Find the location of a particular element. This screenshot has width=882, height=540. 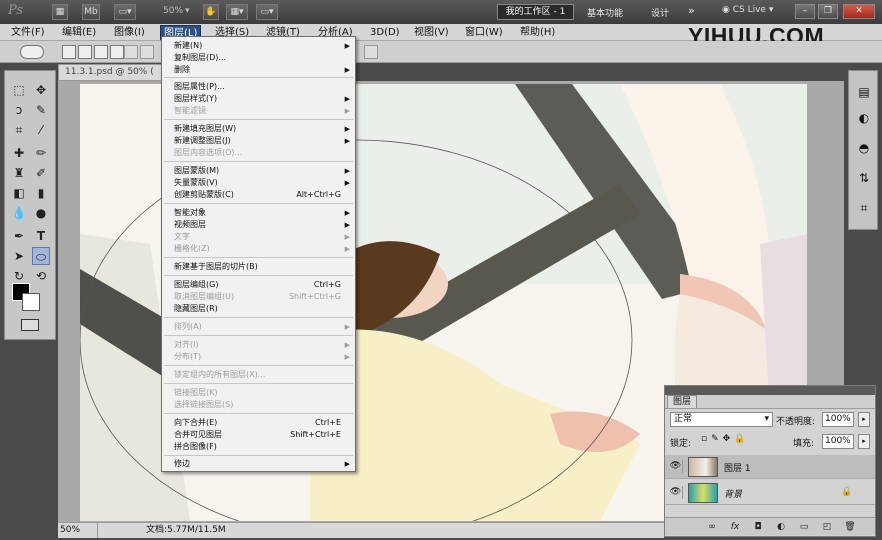

lock-options-icons: ▫✎✥🔒 is located at coordinates (725, 439).